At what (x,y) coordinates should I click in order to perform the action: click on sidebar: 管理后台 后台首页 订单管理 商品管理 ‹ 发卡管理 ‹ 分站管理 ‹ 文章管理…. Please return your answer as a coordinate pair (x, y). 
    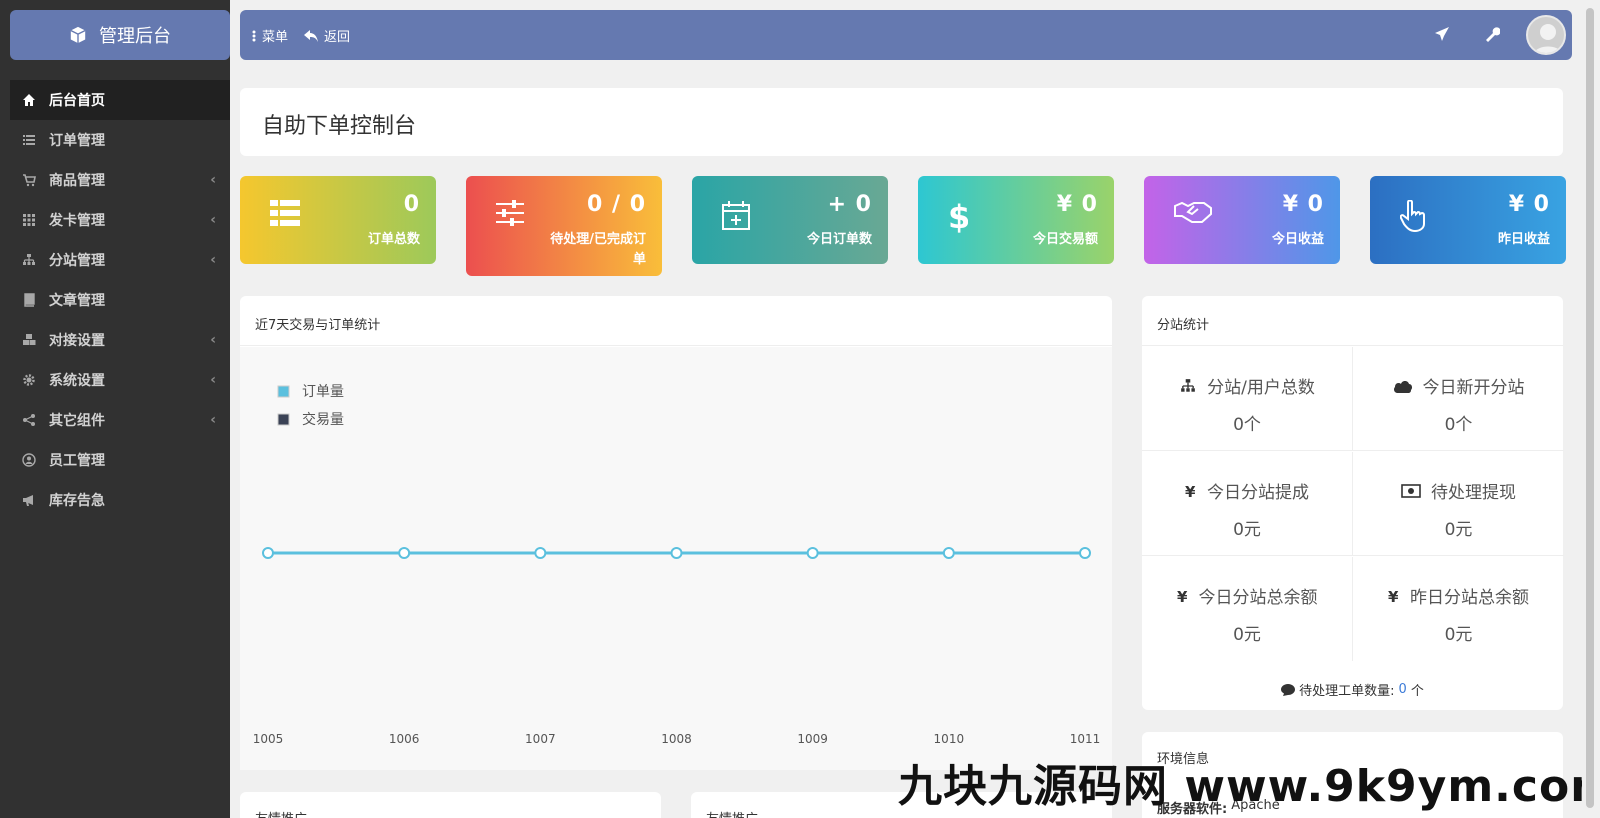
    Looking at the image, I should click on (115, 409).